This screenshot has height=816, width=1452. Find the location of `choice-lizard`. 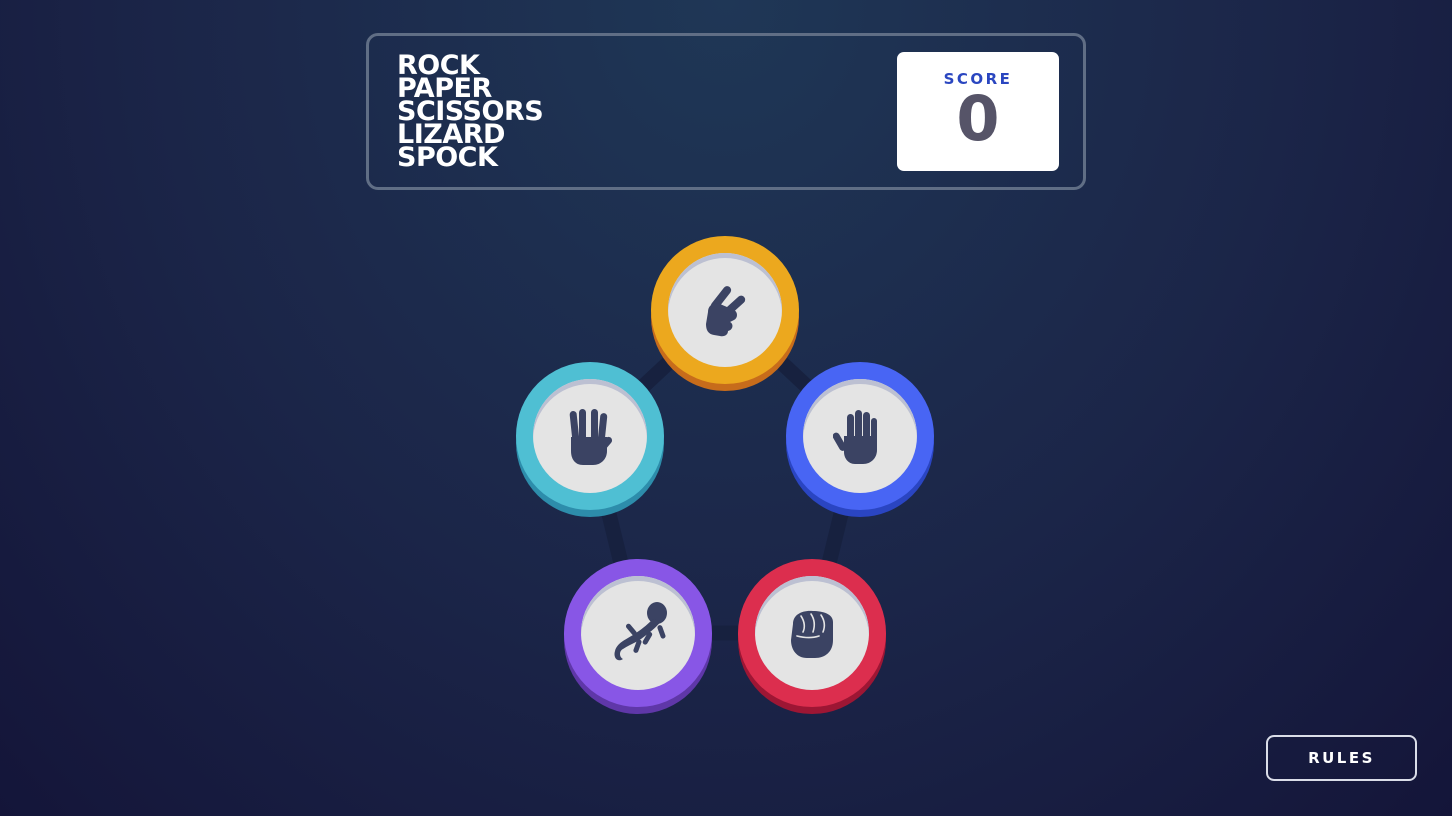

choice-lizard is located at coordinates (638, 633).